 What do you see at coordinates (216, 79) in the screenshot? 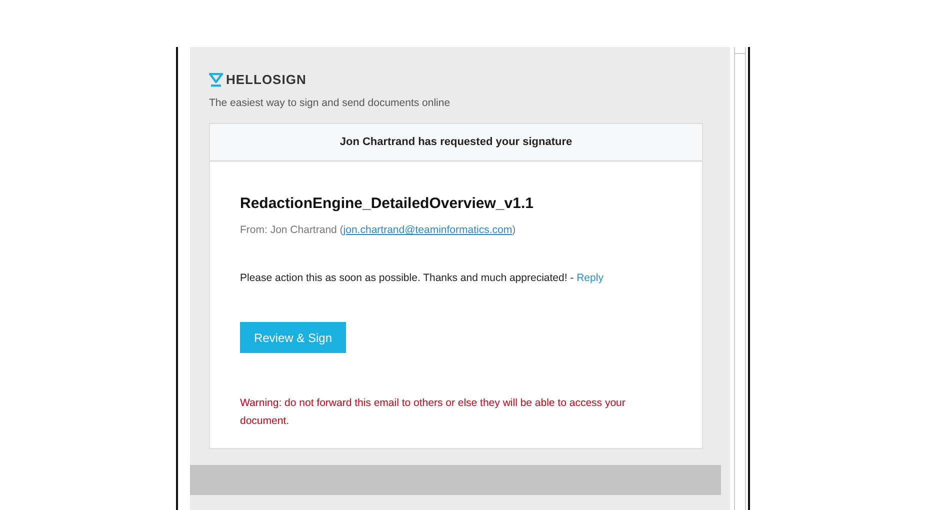
I see `logo-icon` at bounding box center [216, 79].